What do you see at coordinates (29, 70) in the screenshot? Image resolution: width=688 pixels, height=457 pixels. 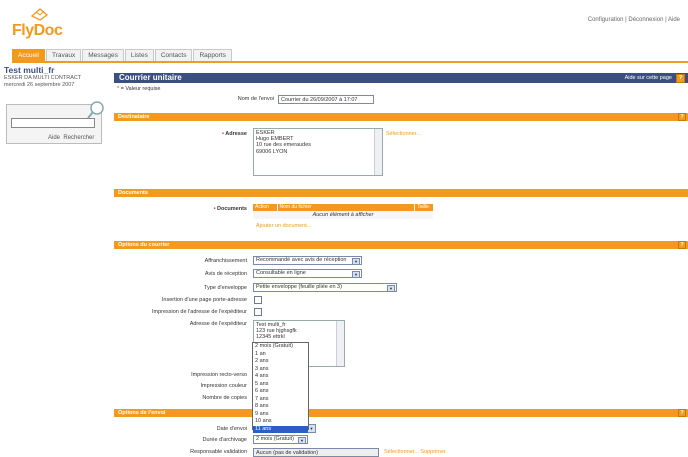 I see `account-title: Test multi_fr` at bounding box center [29, 70].